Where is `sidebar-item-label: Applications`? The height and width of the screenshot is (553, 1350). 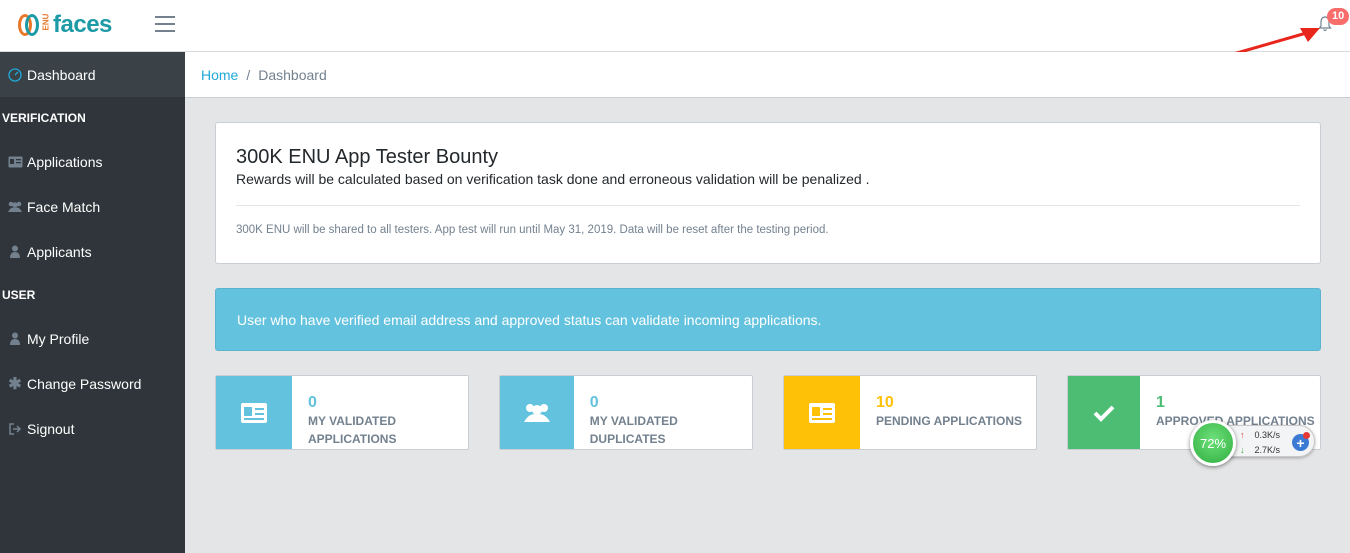
sidebar-item-label: Applications is located at coordinates (65, 161).